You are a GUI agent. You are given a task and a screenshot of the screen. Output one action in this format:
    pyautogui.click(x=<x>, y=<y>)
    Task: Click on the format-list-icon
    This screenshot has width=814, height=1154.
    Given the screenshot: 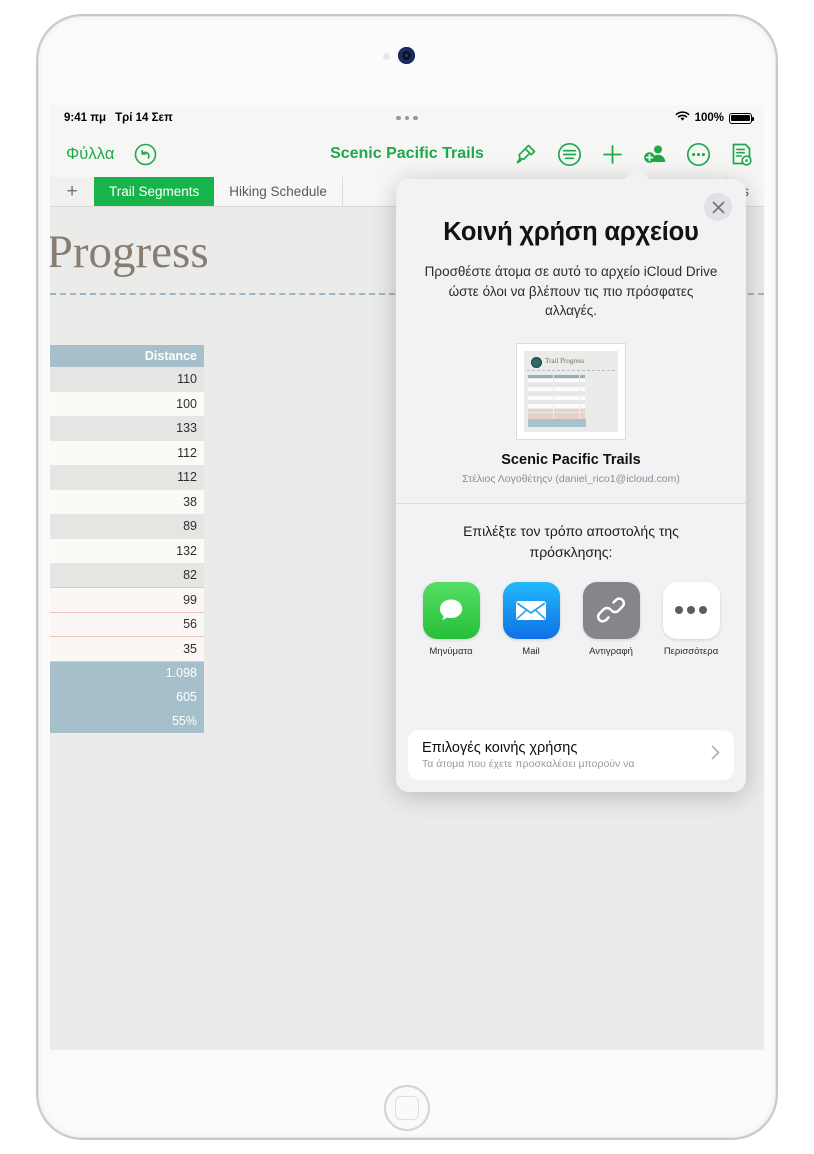 What is the action you would take?
    pyautogui.click(x=569, y=154)
    